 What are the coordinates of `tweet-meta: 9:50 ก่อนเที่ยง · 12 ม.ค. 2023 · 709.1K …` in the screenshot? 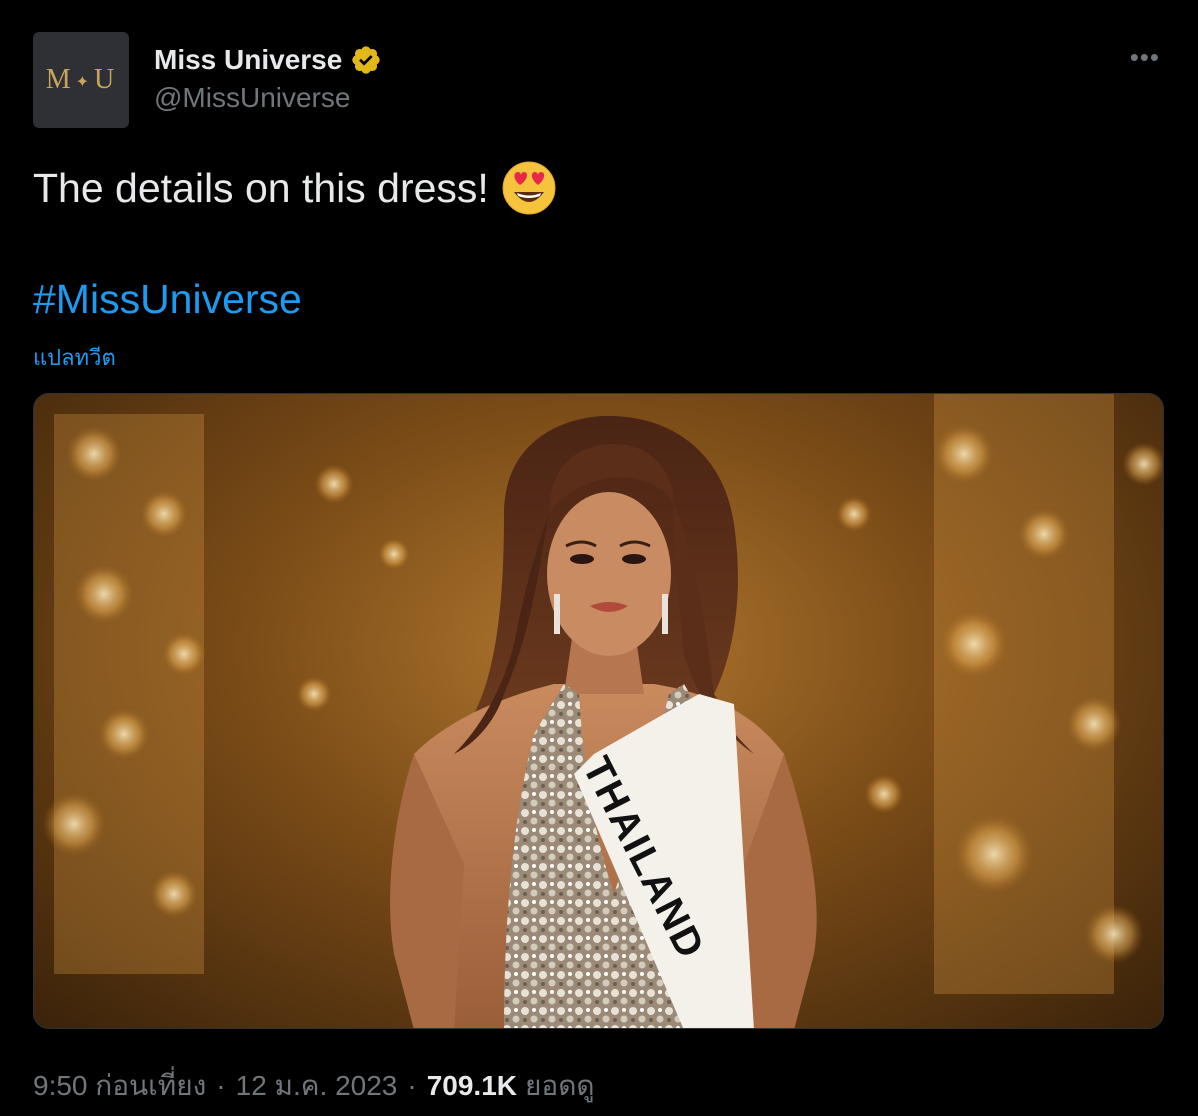 It's located at (314, 1086).